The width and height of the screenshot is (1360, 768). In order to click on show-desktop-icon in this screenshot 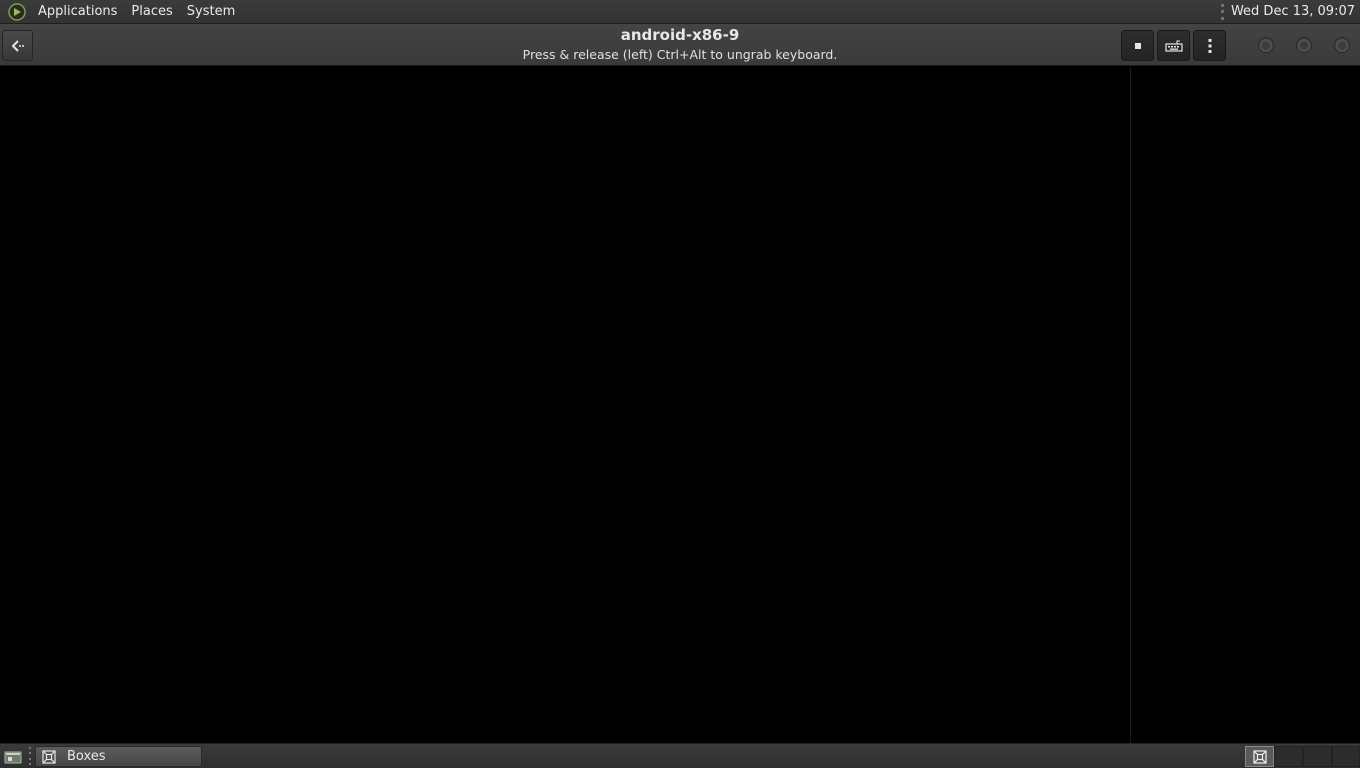, I will do `click(13, 757)`.